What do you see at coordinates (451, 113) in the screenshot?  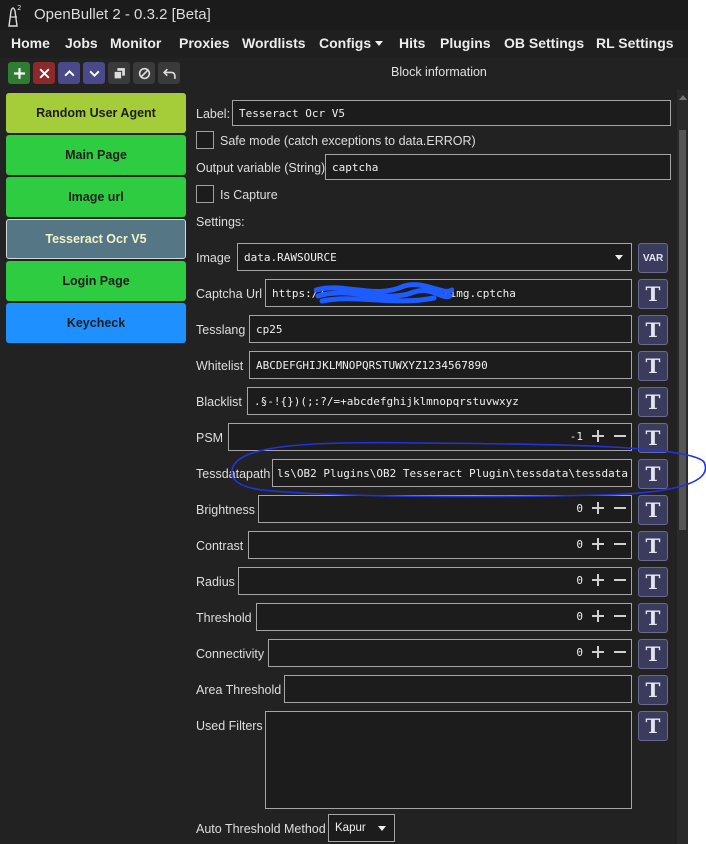 I see `block-label-input: Tesseract Ocr V5` at bounding box center [451, 113].